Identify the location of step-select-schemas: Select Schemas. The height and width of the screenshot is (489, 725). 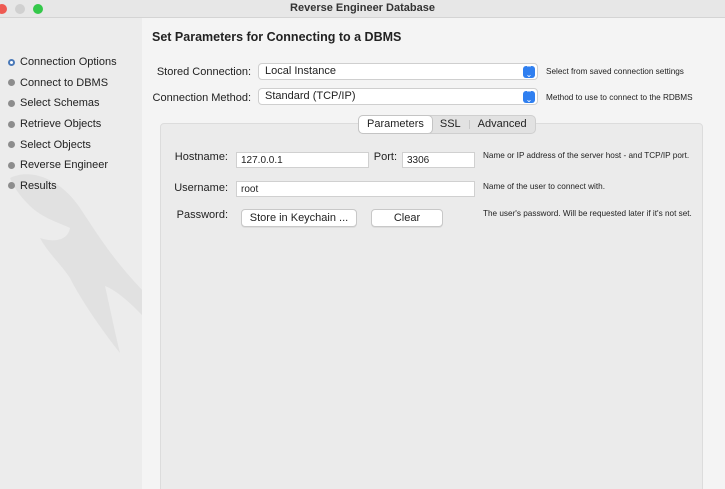
(62, 103).